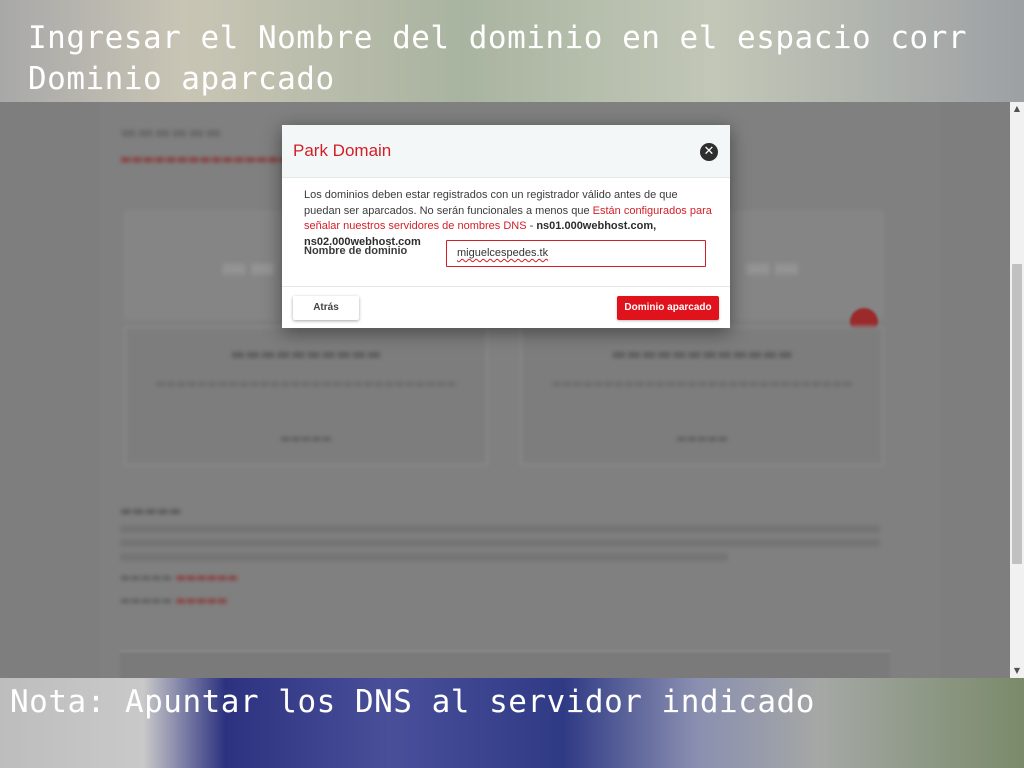 The image size is (1024, 768). What do you see at coordinates (668, 308) in the screenshot?
I see `park-domain-button: Dominio aparcado` at bounding box center [668, 308].